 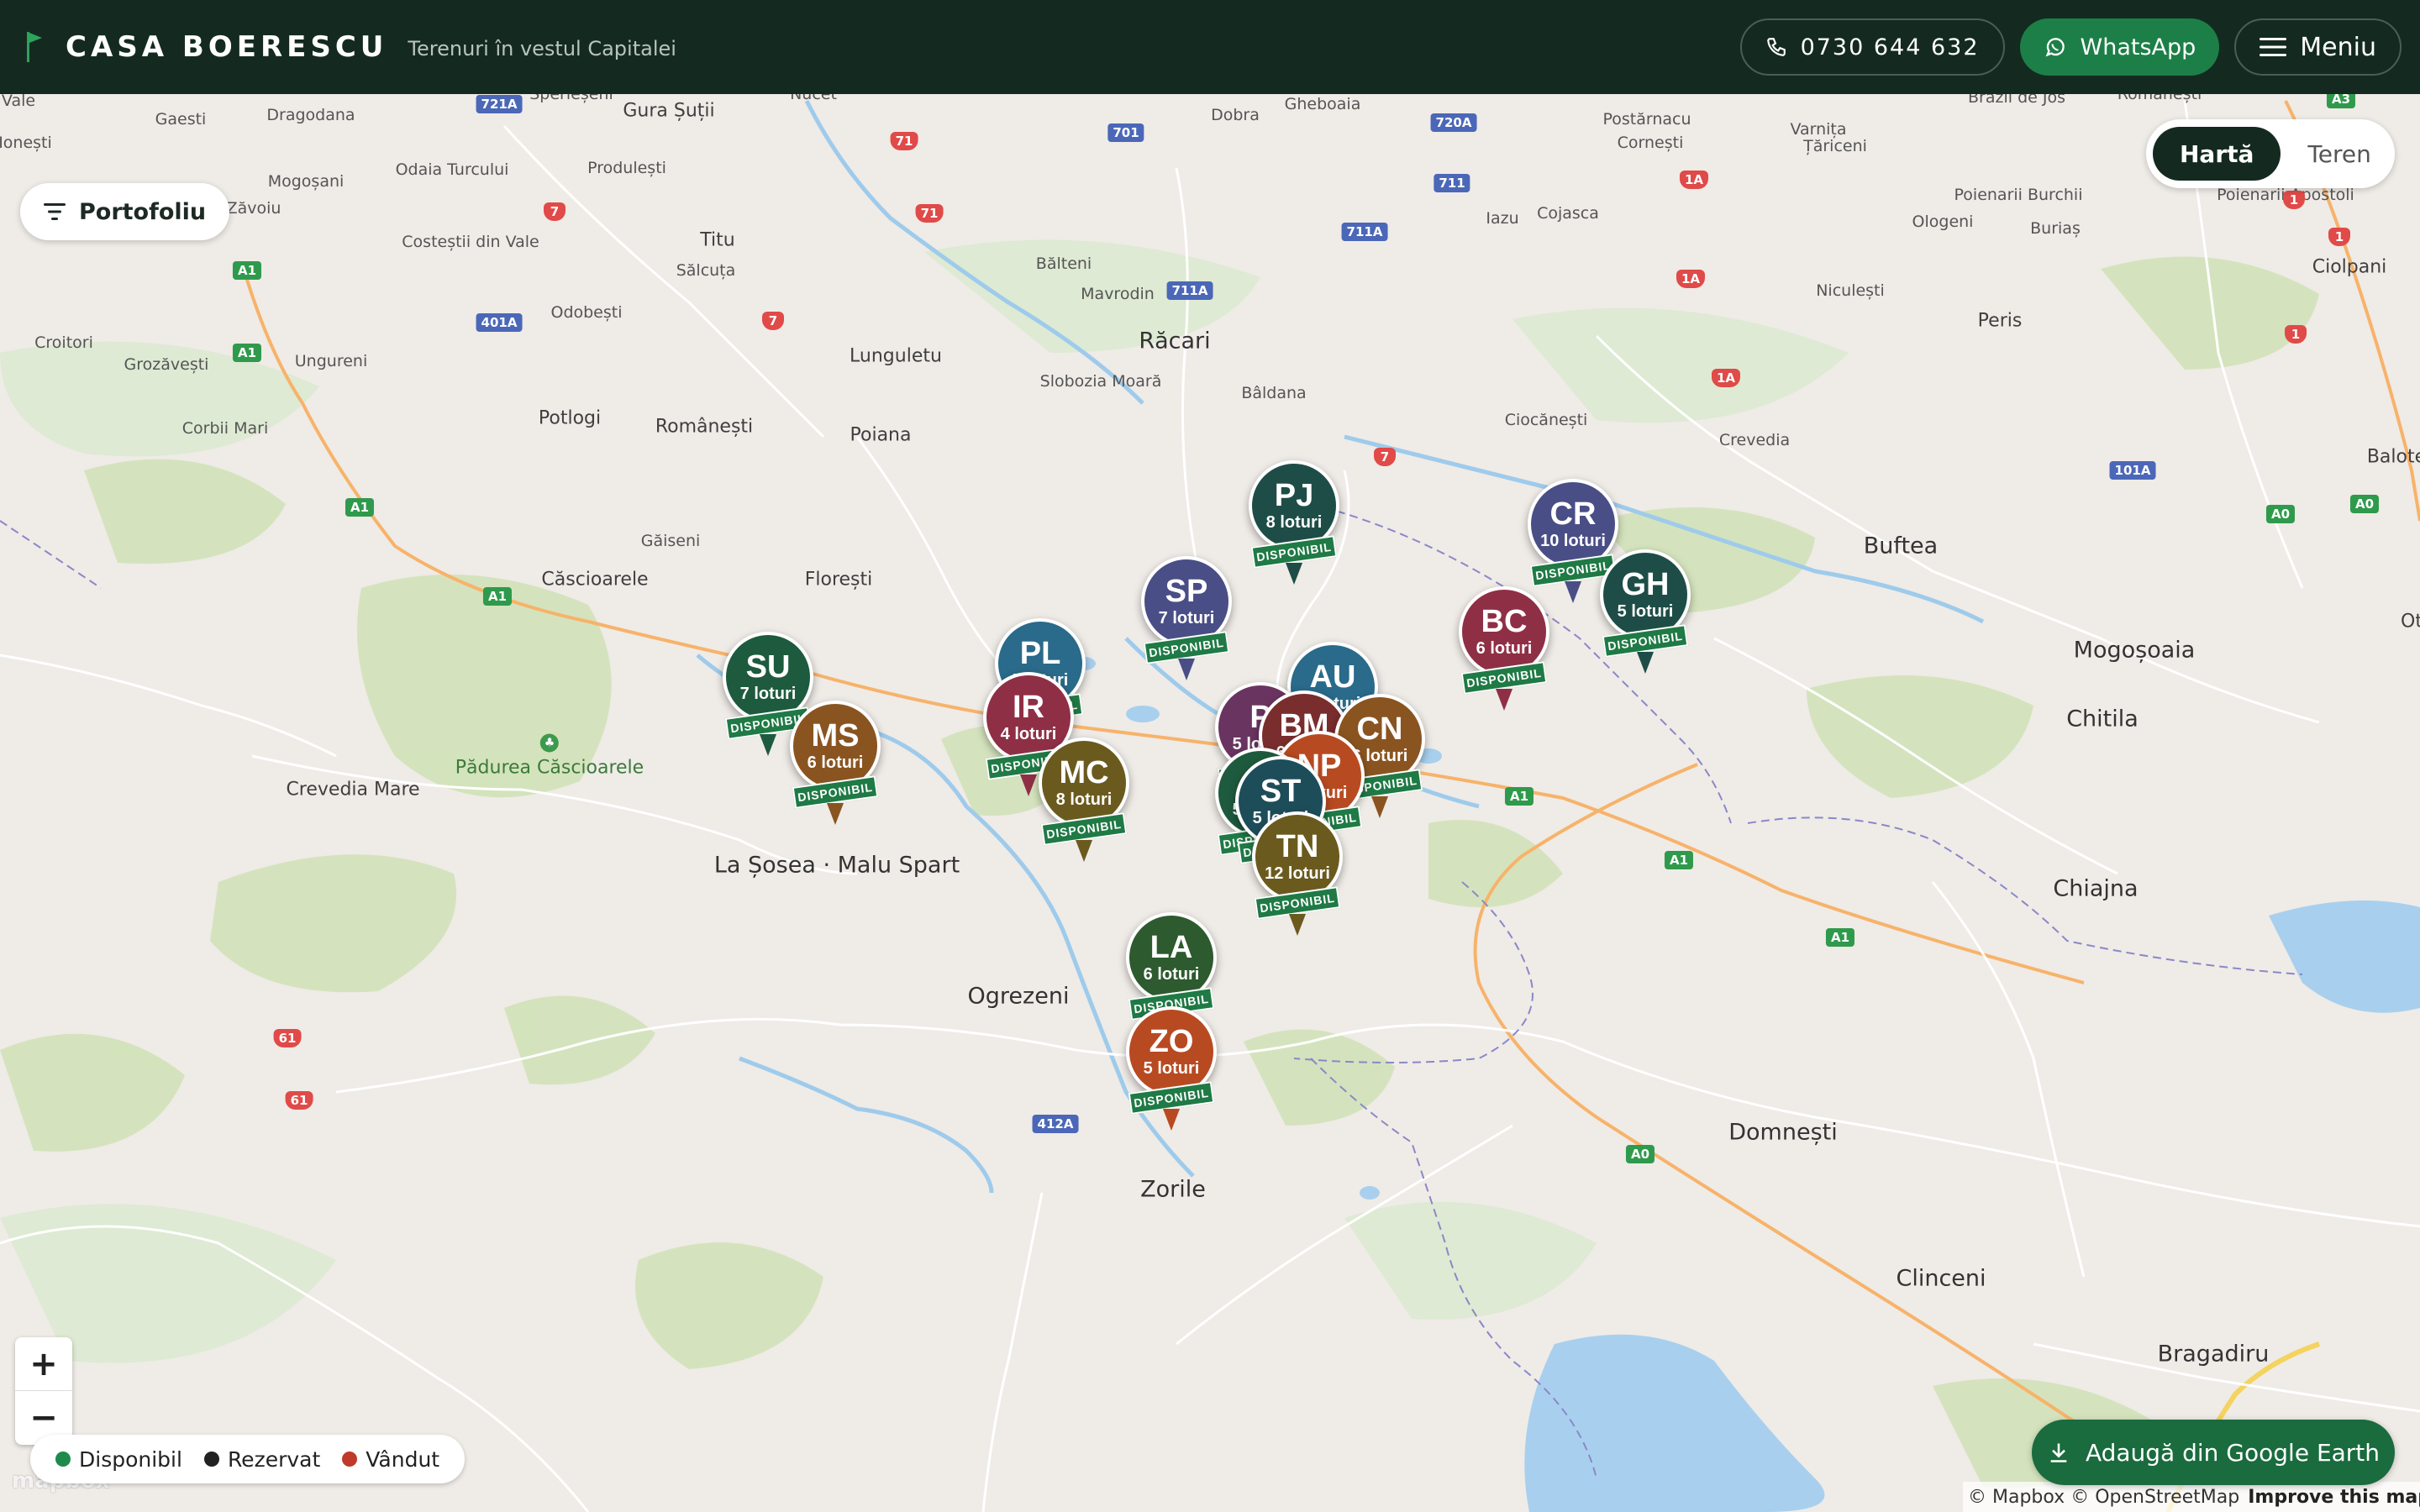 What do you see at coordinates (1063, 264) in the screenshot?
I see `place-label: Bălteni` at bounding box center [1063, 264].